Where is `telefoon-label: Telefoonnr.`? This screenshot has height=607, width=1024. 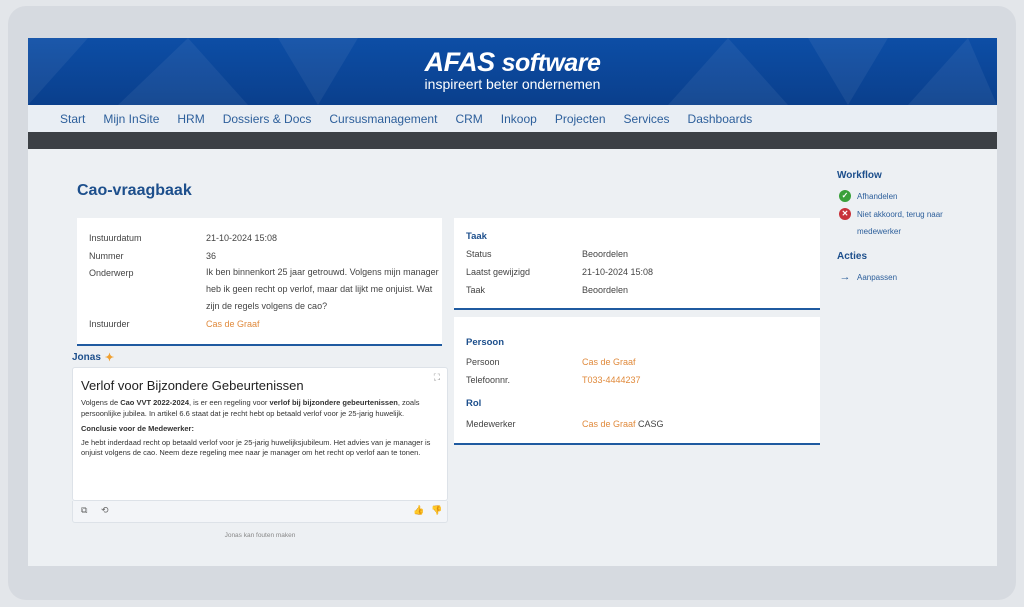
telefoon-label: Telefoonnr. is located at coordinates (488, 380).